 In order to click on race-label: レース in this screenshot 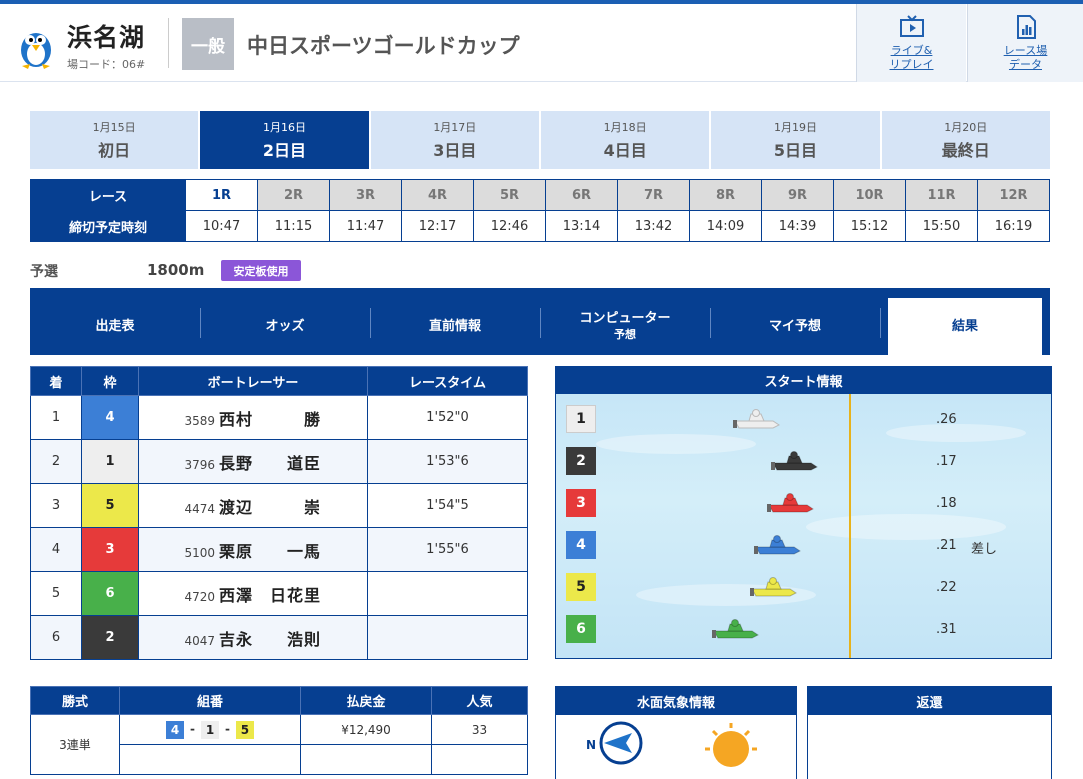, I will do `click(108, 195)`.